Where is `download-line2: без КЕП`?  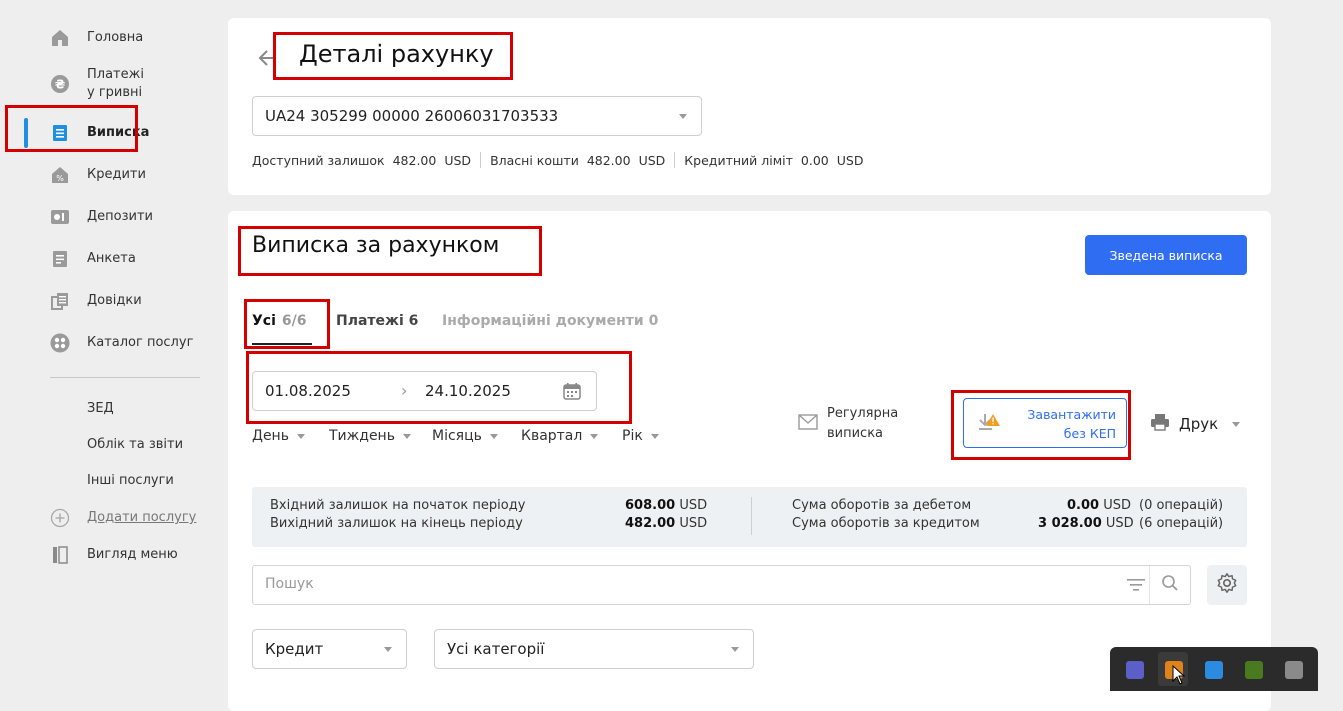 download-line2: без КЕП is located at coordinates (1089, 433).